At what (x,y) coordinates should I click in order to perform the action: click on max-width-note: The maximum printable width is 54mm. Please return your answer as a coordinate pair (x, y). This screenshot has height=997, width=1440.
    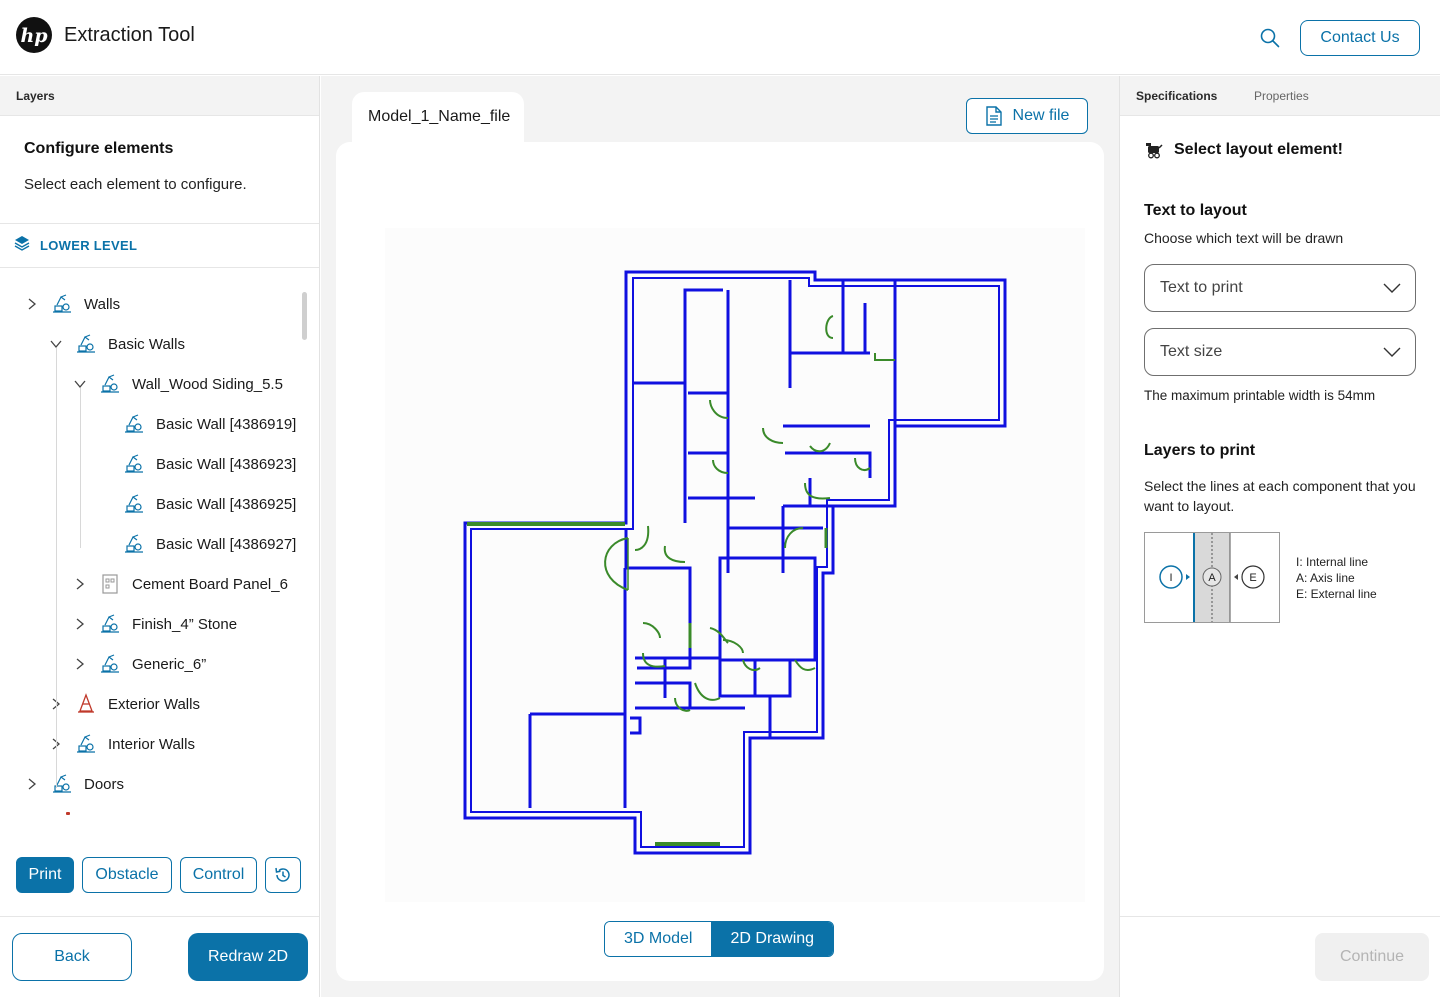
    Looking at the image, I should click on (1260, 395).